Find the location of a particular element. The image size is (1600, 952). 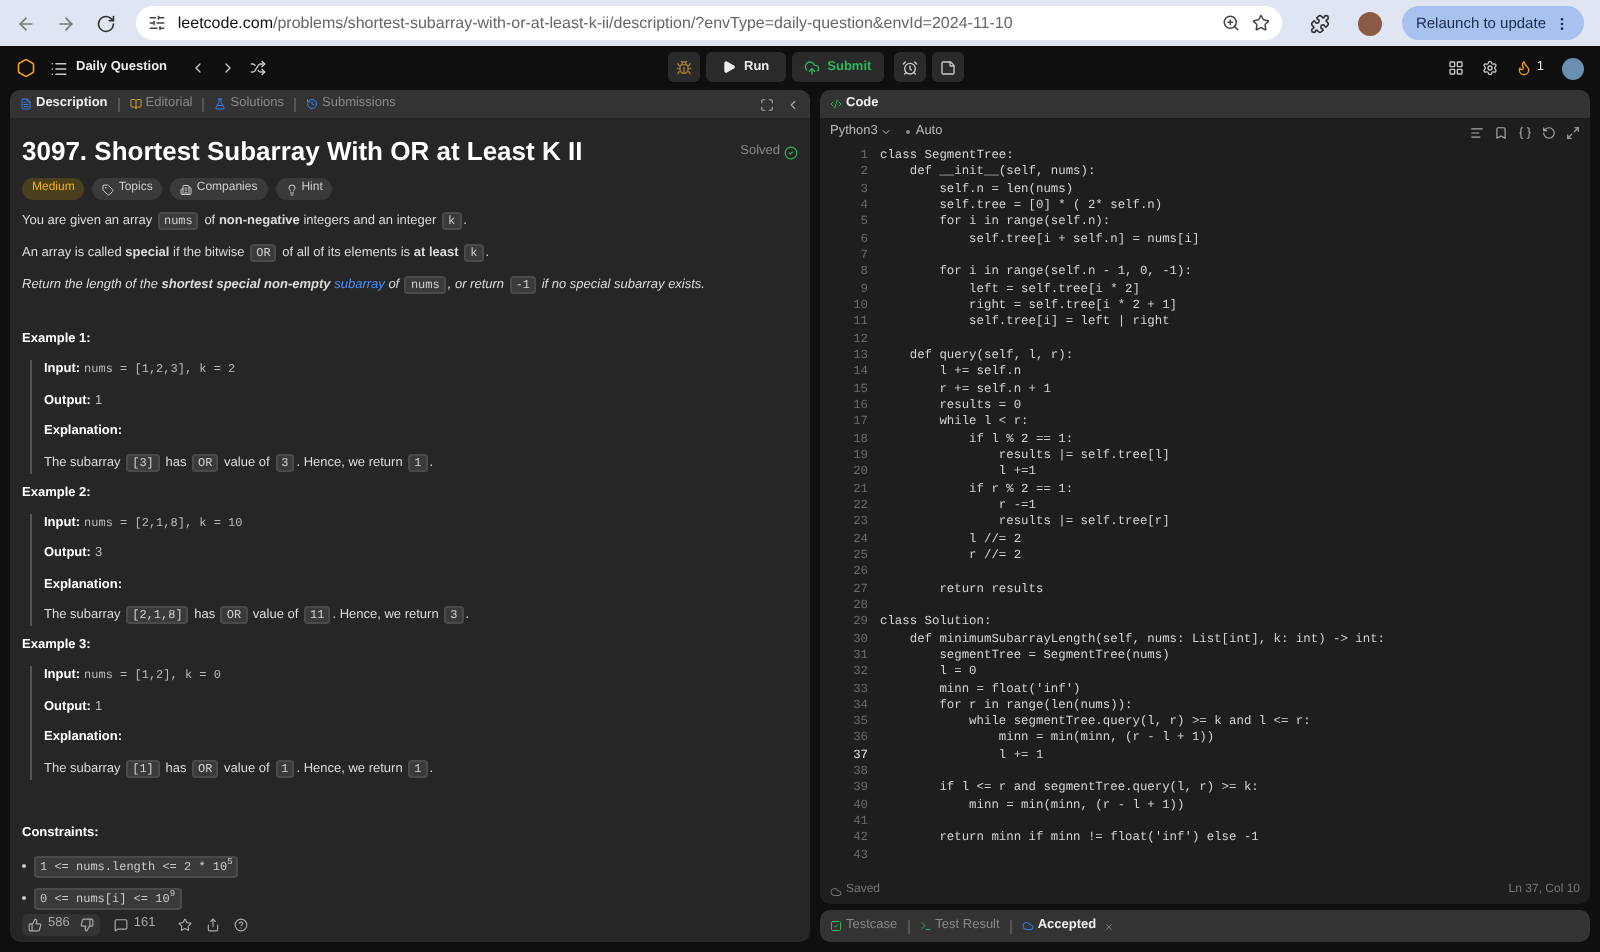

favorite-star-icon is located at coordinates (184, 924).